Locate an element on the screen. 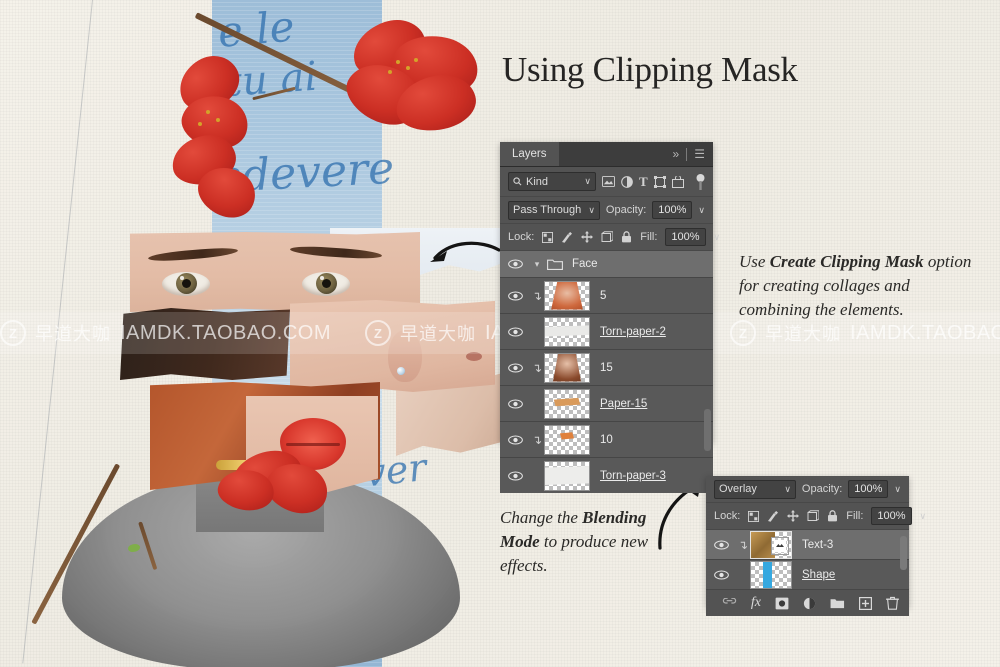  layer-name: 15 is located at coordinates (606, 367).